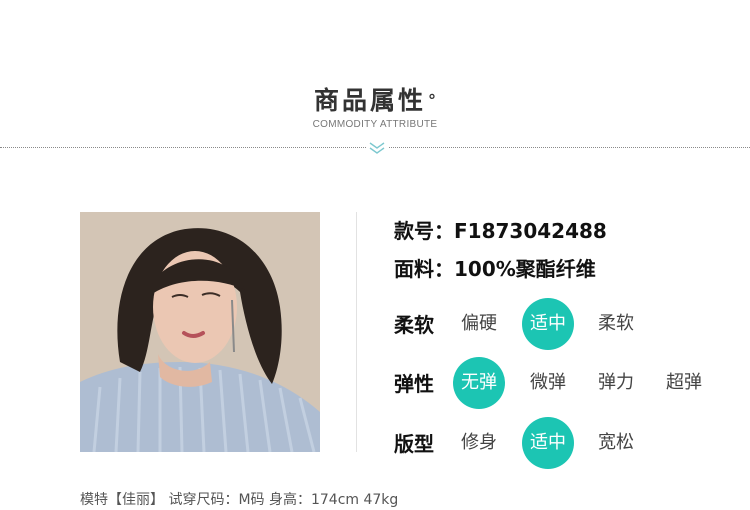 This screenshot has width=750, height=510. I want to click on fit-row: 版型 修身 适中 宽松, so click(564, 443).